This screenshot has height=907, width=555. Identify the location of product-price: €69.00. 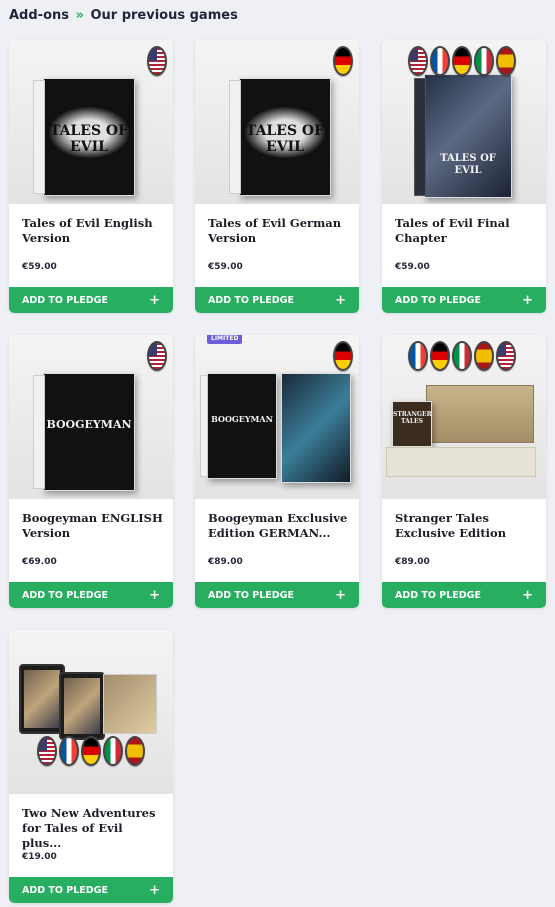
(39, 562).